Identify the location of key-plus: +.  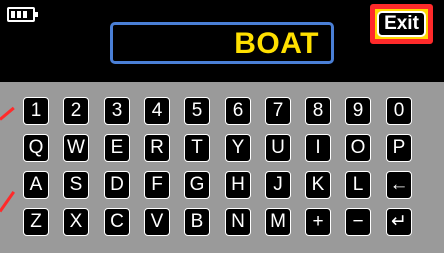
(318, 222).